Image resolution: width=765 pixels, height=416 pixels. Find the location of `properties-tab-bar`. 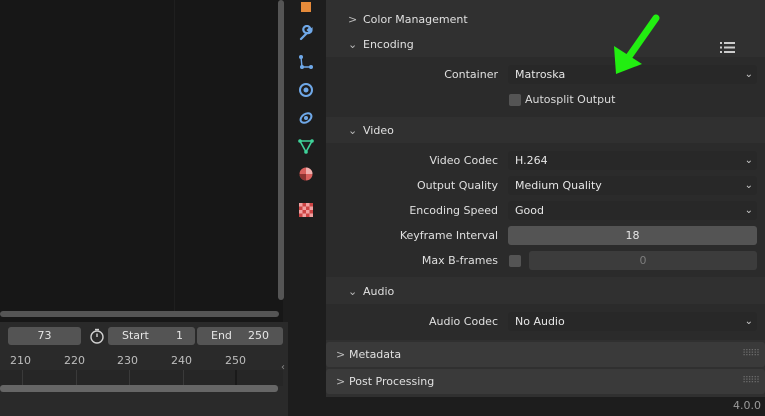

properties-tab-bar is located at coordinates (305, 112).